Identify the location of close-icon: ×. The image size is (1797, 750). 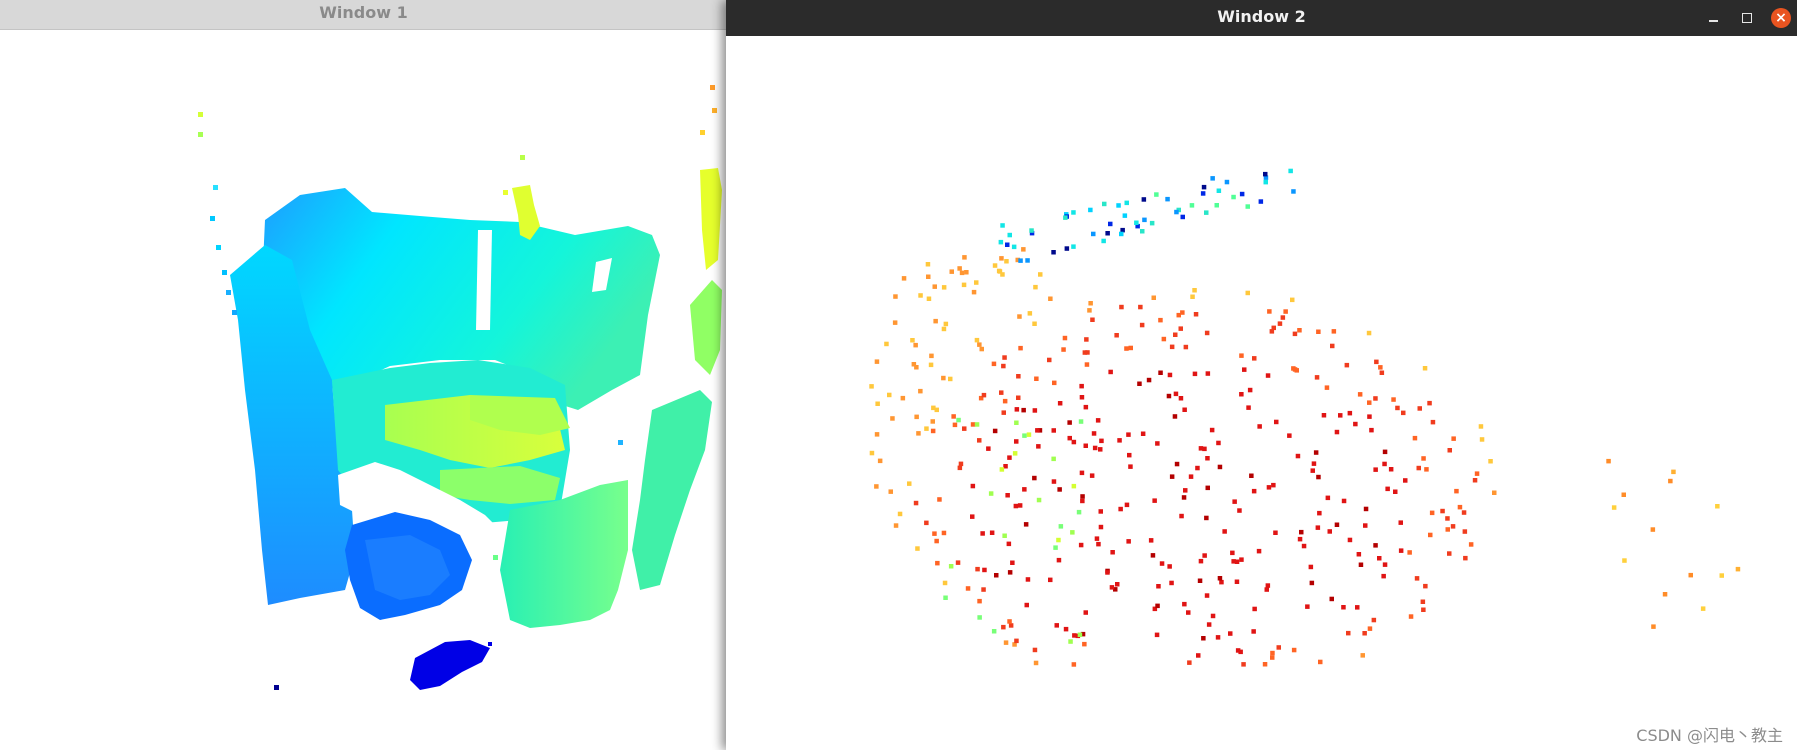
(1781, 18).